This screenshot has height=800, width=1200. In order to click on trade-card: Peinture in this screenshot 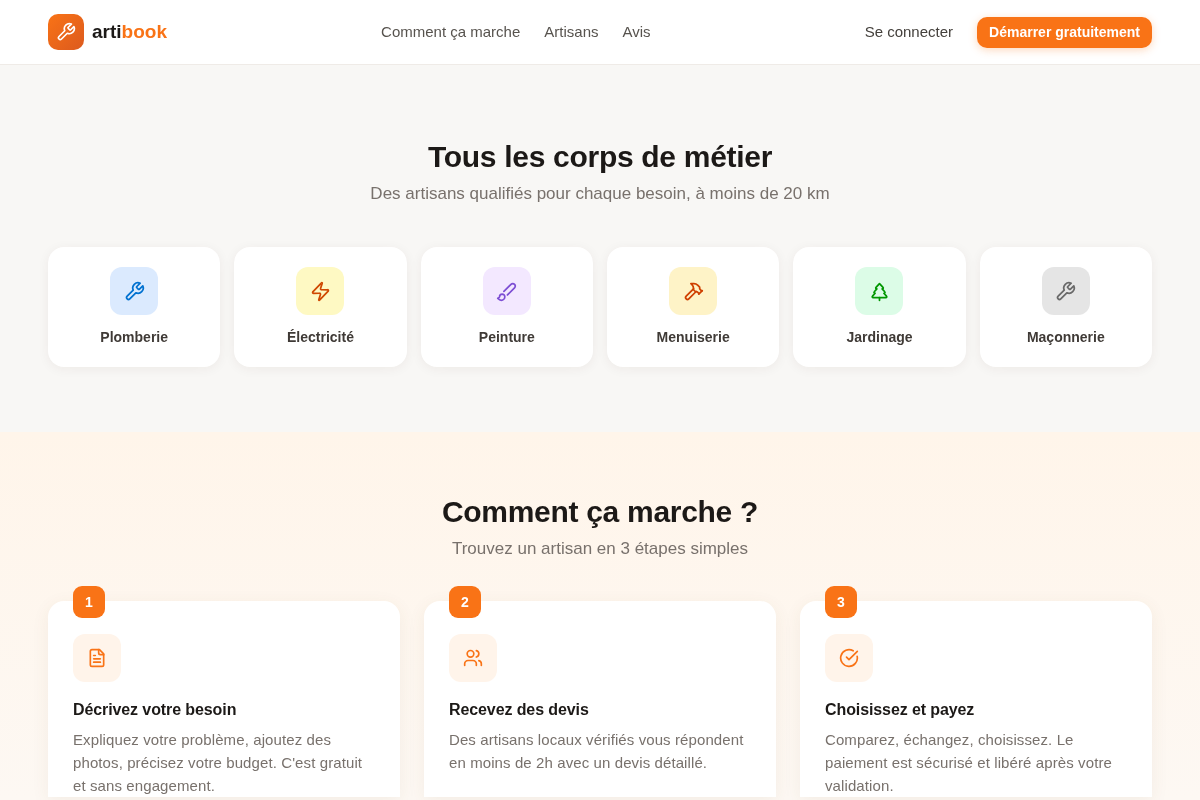, I will do `click(506, 307)`.